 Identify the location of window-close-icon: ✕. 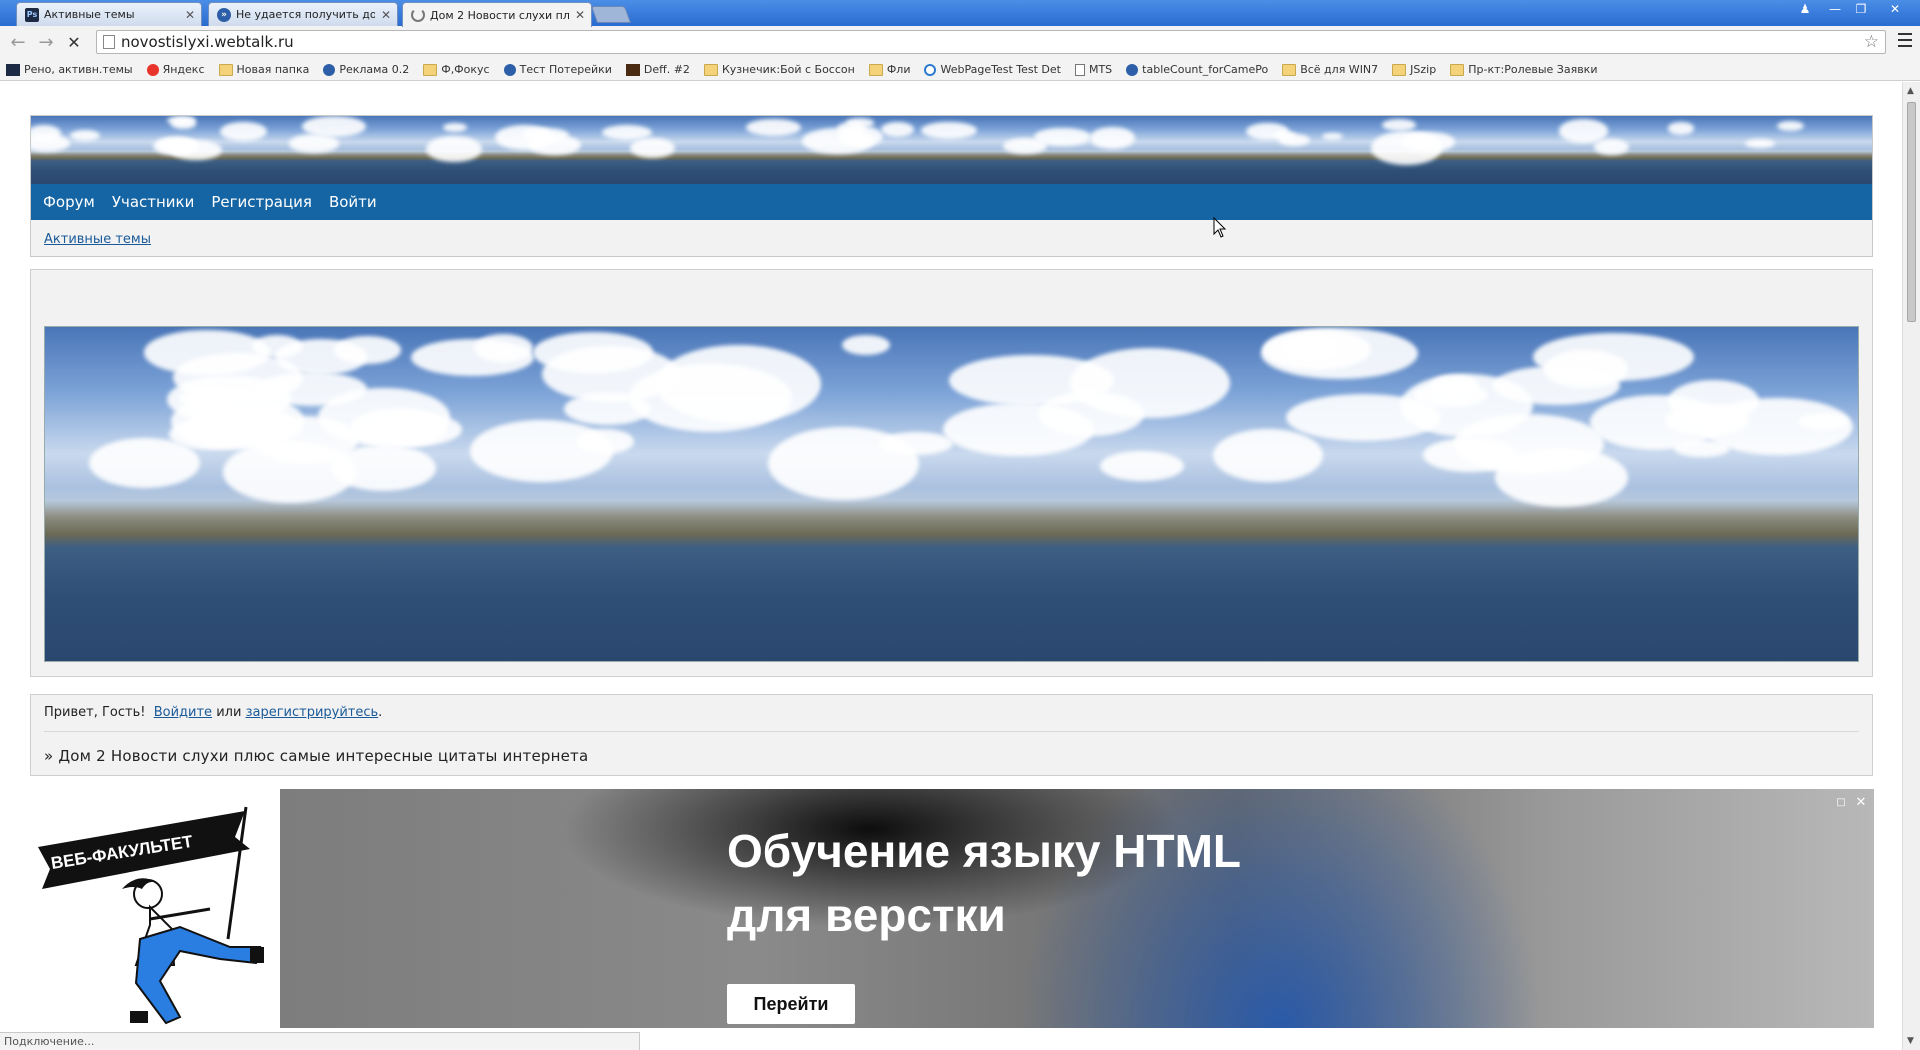
(1895, 9).